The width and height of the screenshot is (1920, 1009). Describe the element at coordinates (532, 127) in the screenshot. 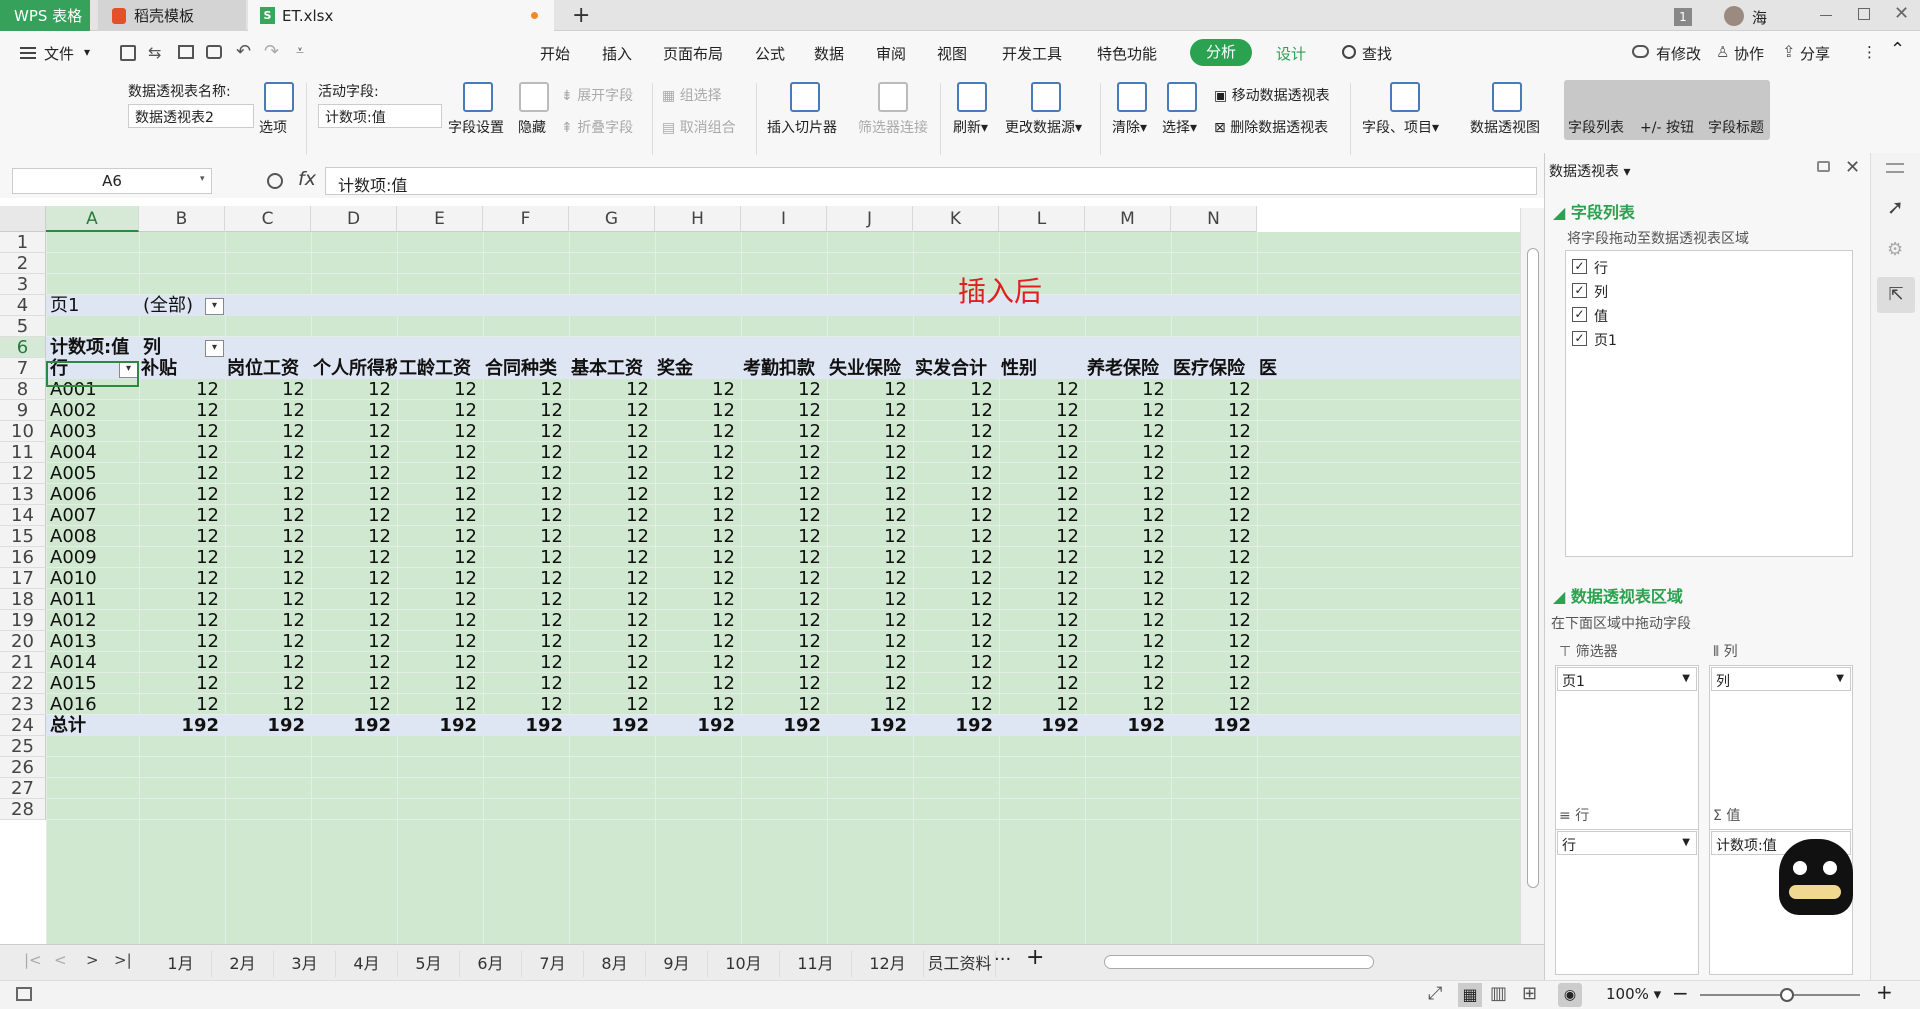

I see `hide-button: 隐藏` at that location.